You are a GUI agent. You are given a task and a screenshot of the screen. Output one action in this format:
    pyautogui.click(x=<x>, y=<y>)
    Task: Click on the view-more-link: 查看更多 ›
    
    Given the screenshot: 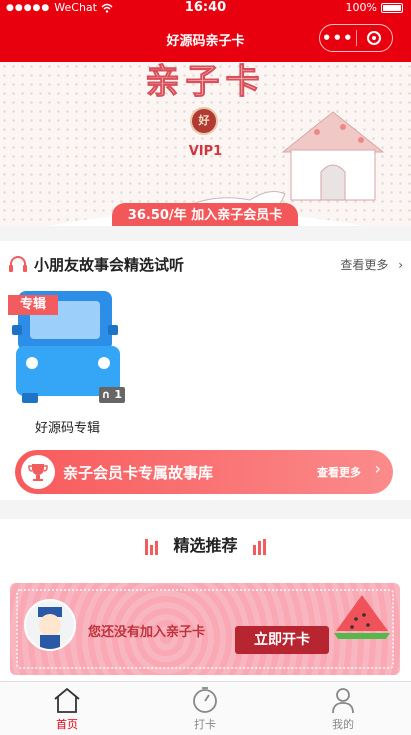 What is the action you would take?
    pyautogui.click(x=371, y=264)
    